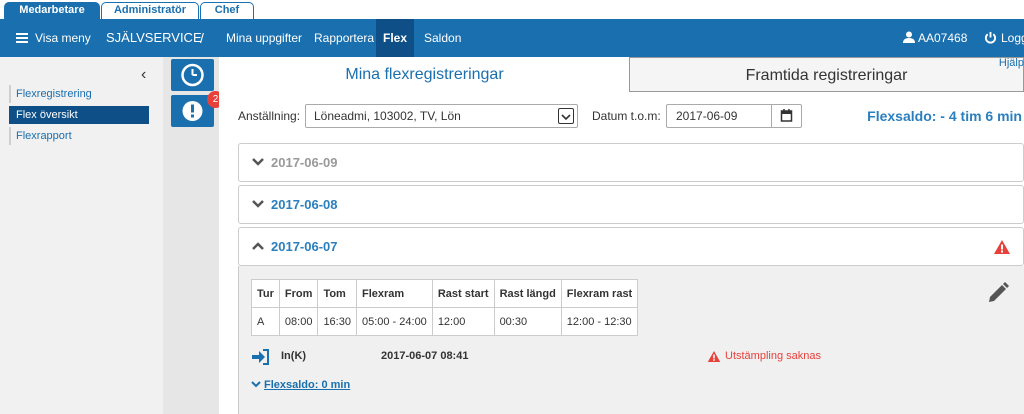  Describe the element at coordinates (387, 116) in the screenshot. I see `employment-value: Löneadmi, 103002, TV, Lön` at that location.